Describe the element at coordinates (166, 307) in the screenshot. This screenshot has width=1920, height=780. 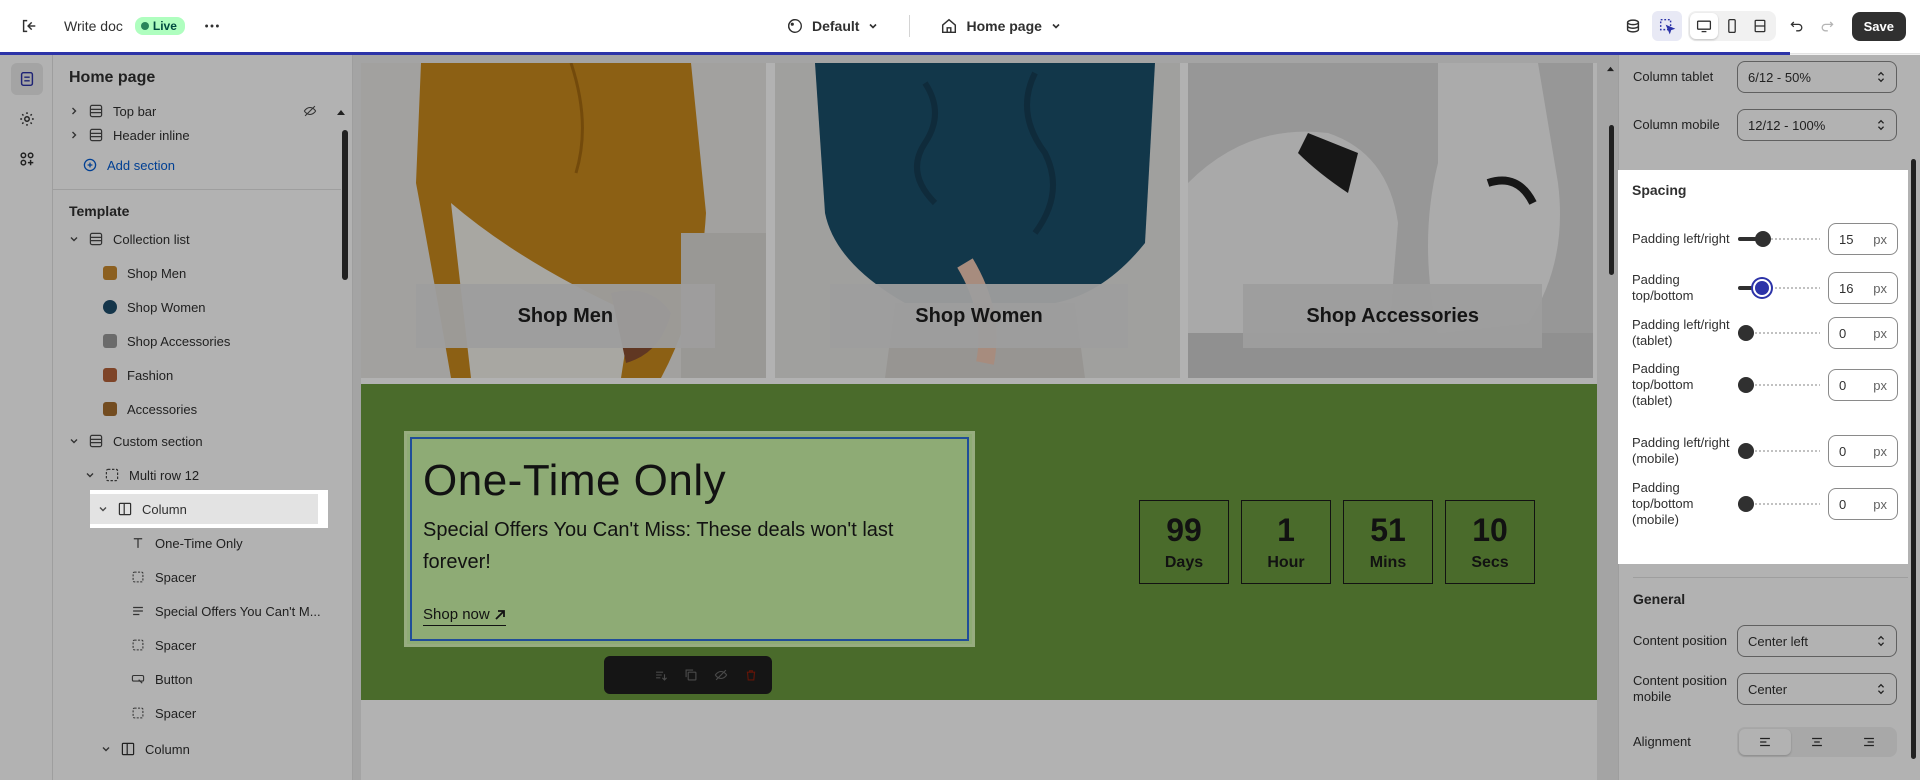
I see `tree-item-label: Shop Women` at that location.